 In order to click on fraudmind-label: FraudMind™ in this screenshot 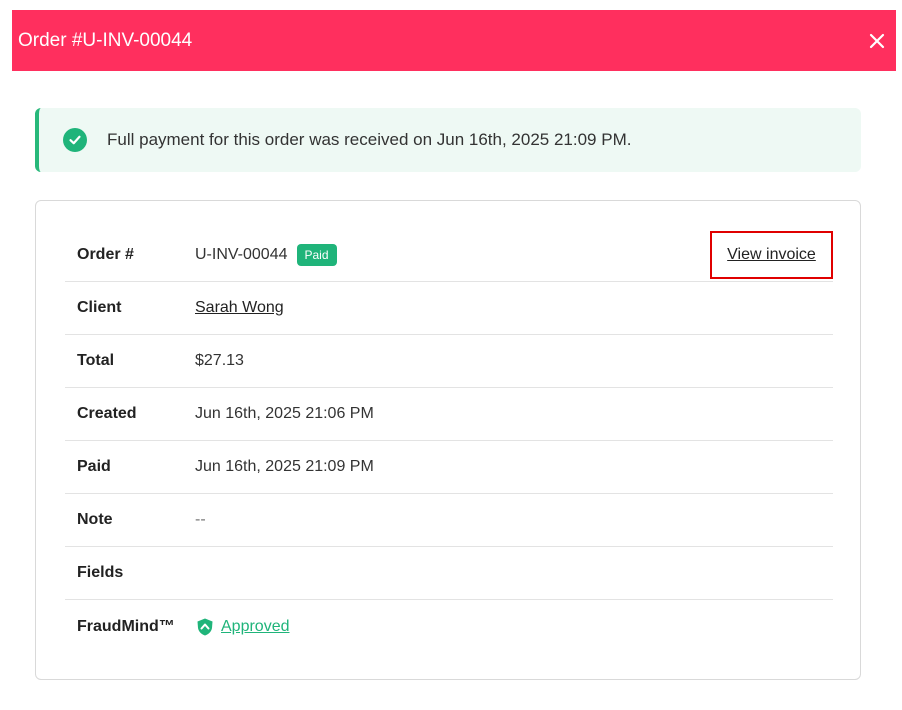, I will do `click(126, 626)`.